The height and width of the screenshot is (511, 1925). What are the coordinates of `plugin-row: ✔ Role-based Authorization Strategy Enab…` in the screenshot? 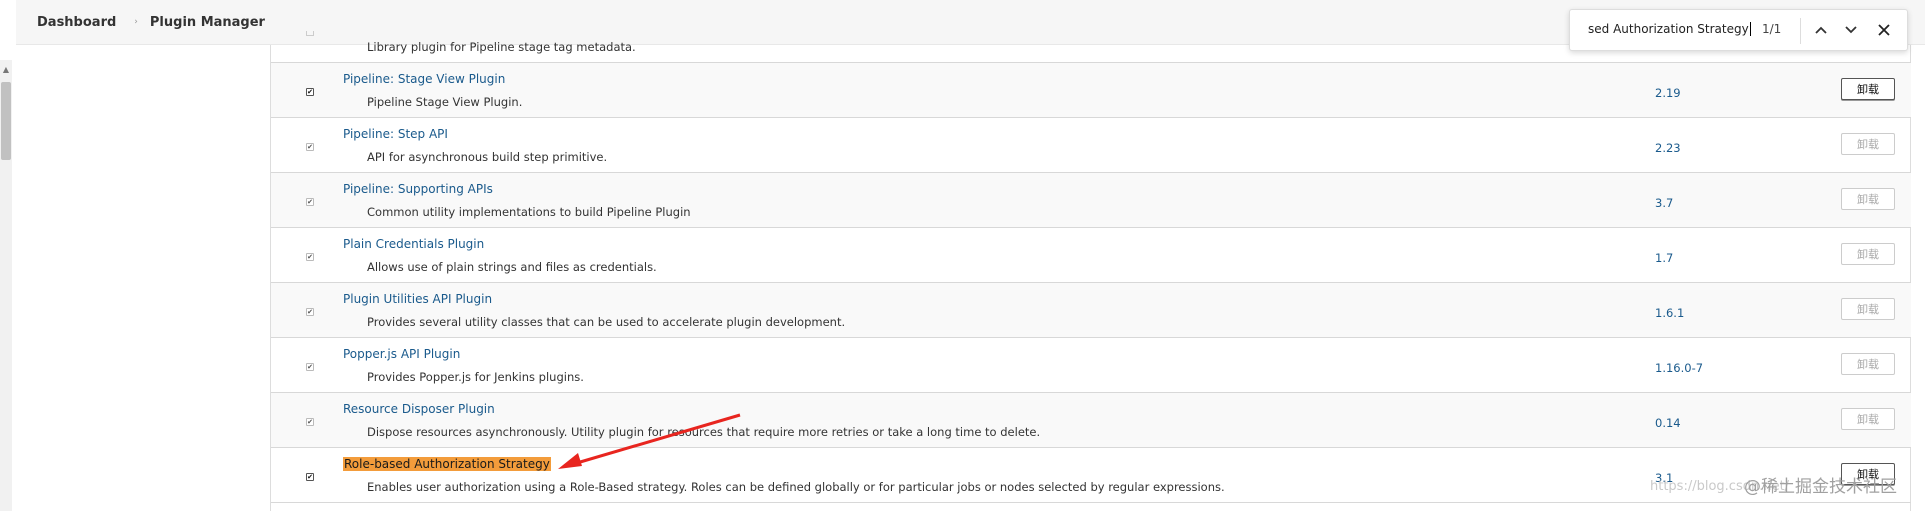 It's located at (1091, 475).